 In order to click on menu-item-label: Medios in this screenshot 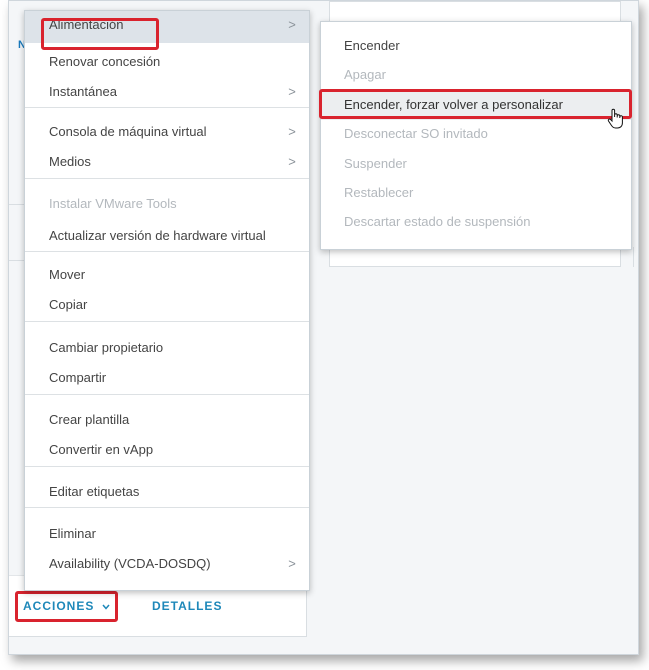, I will do `click(70, 161)`.